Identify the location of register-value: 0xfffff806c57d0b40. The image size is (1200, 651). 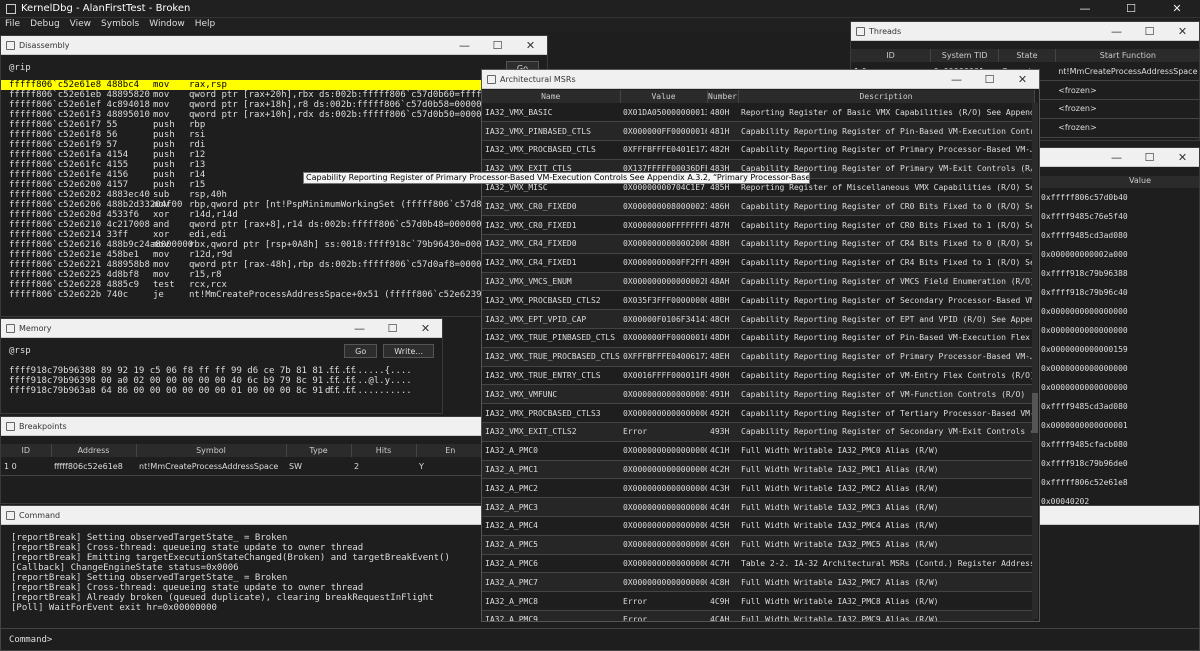
(1119, 197).